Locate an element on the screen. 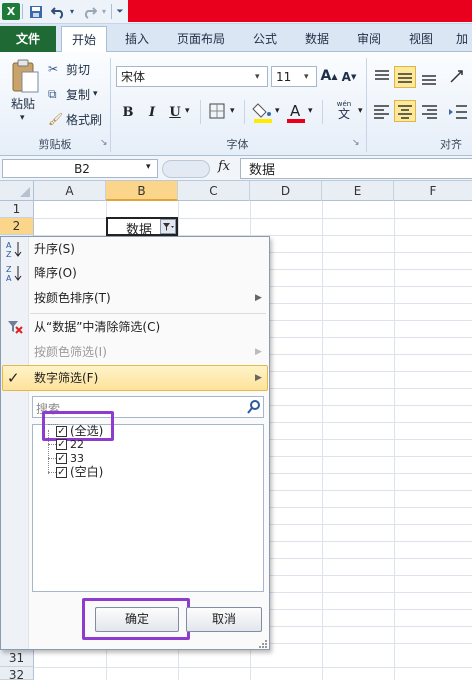 Image resolution: width=472 pixels, height=680 pixels. phonetic-char: 文 is located at coordinates (343, 114).